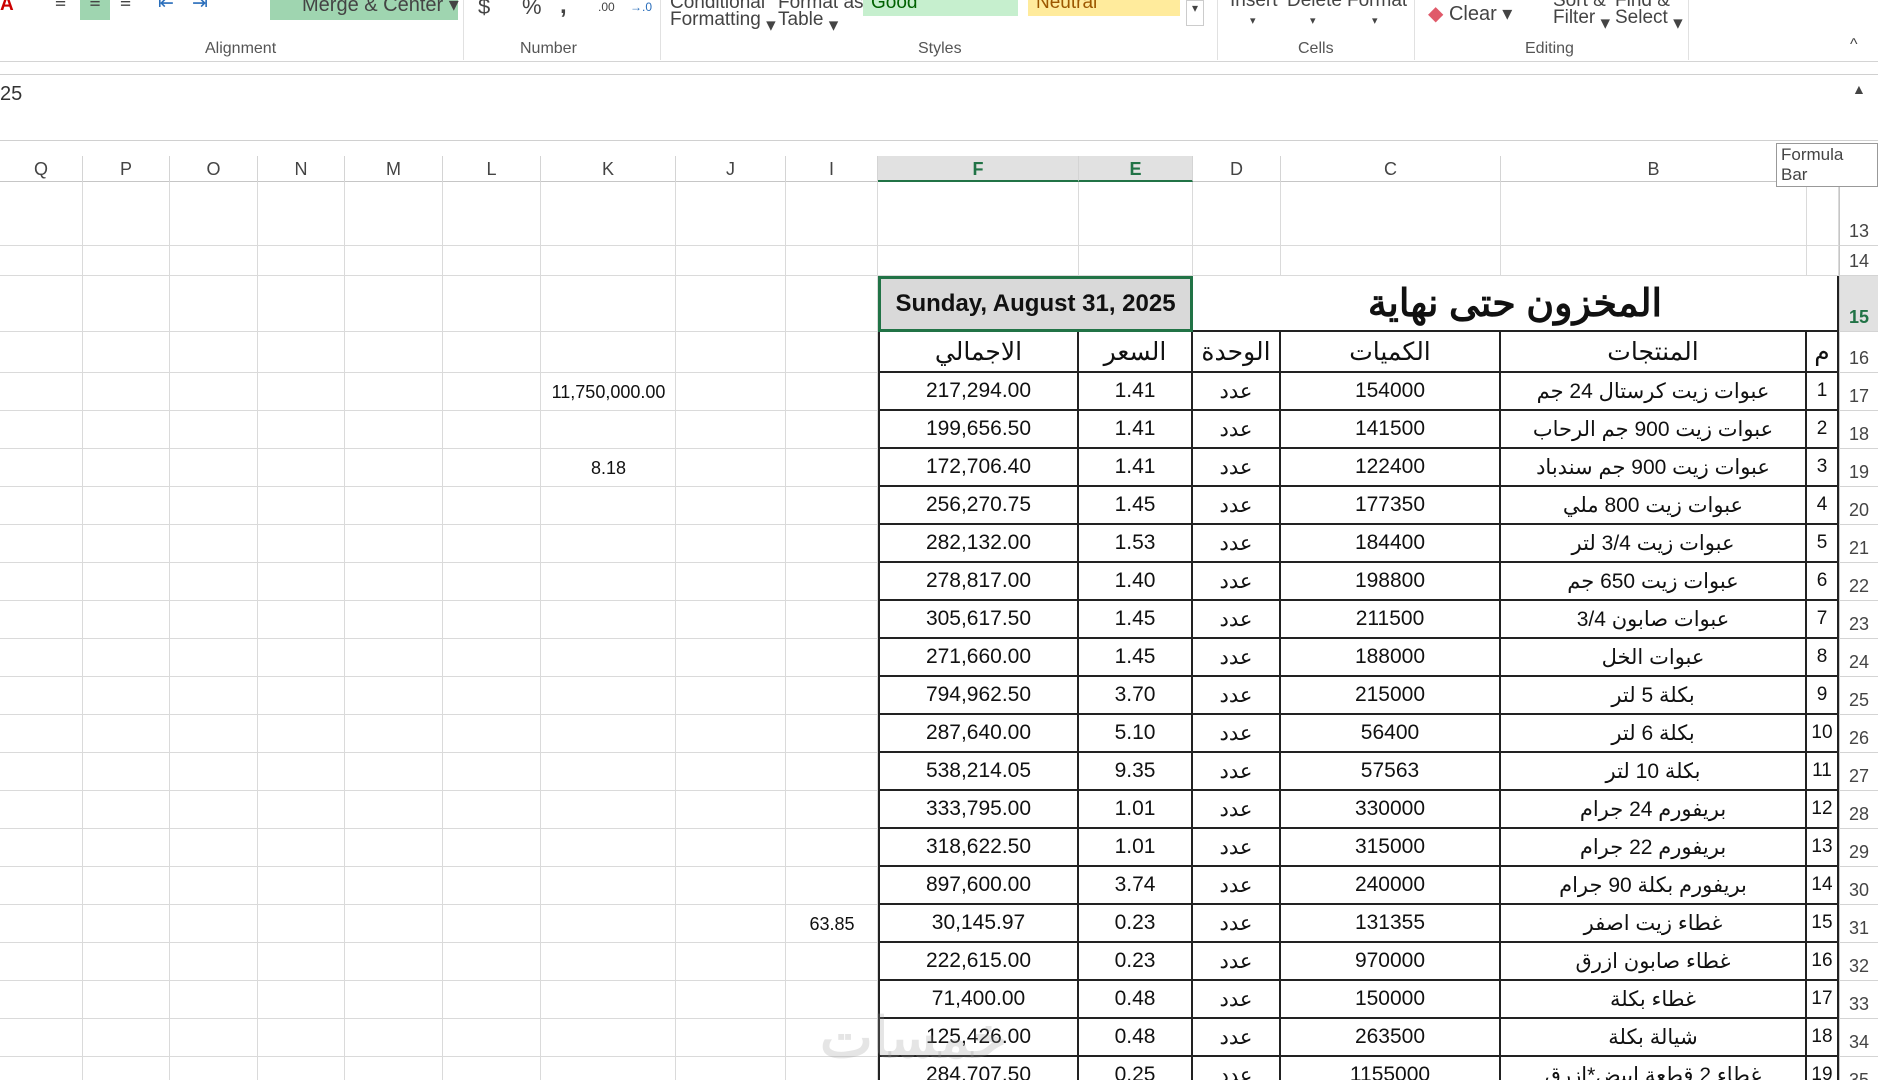 The width and height of the screenshot is (1878, 1080). I want to click on cell-qty: 1155000, so click(1391, 1068).